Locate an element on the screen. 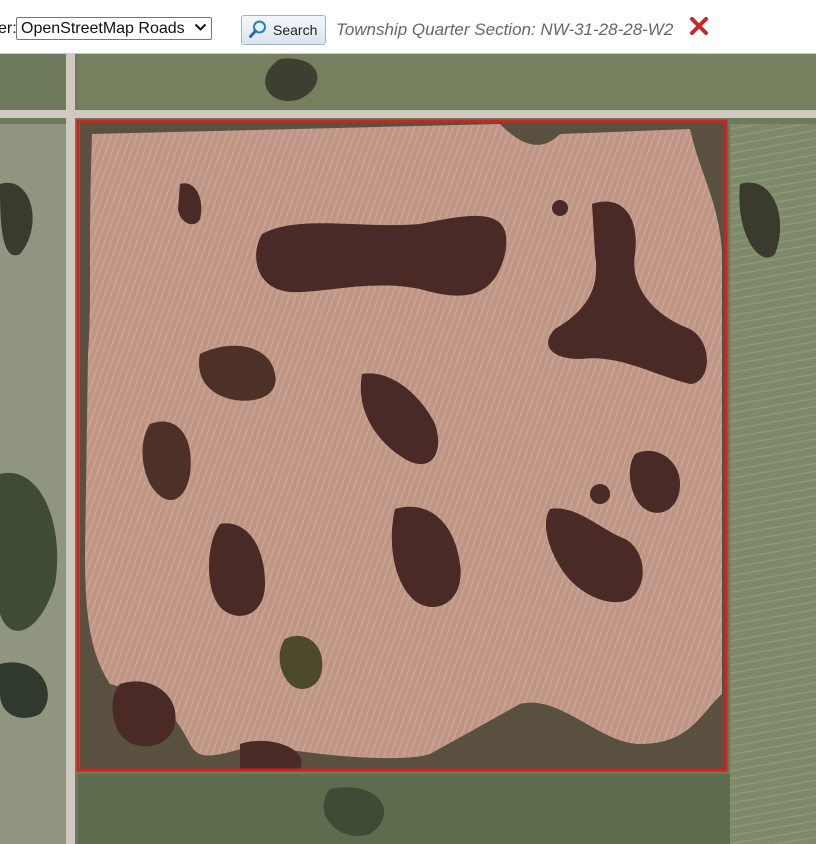  south-field is located at coordinates (404, 809).